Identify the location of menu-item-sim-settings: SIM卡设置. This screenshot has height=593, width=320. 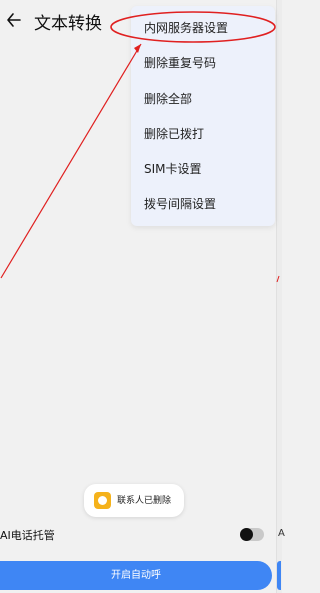
(173, 168).